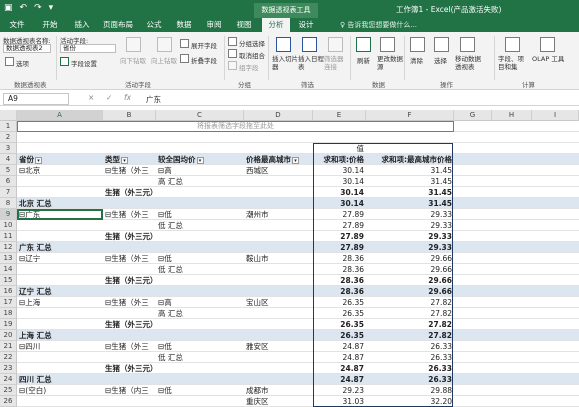 This screenshot has width=579, height=407. Describe the element at coordinates (278, 401) in the screenshot. I see `cell-d: 重庆区` at that location.